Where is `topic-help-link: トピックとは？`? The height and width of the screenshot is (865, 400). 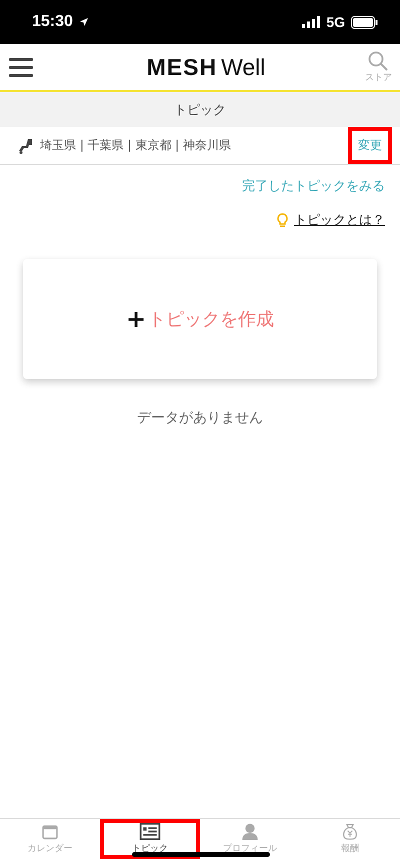
topic-help-link: トピックとは？ is located at coordinates (339, 220).